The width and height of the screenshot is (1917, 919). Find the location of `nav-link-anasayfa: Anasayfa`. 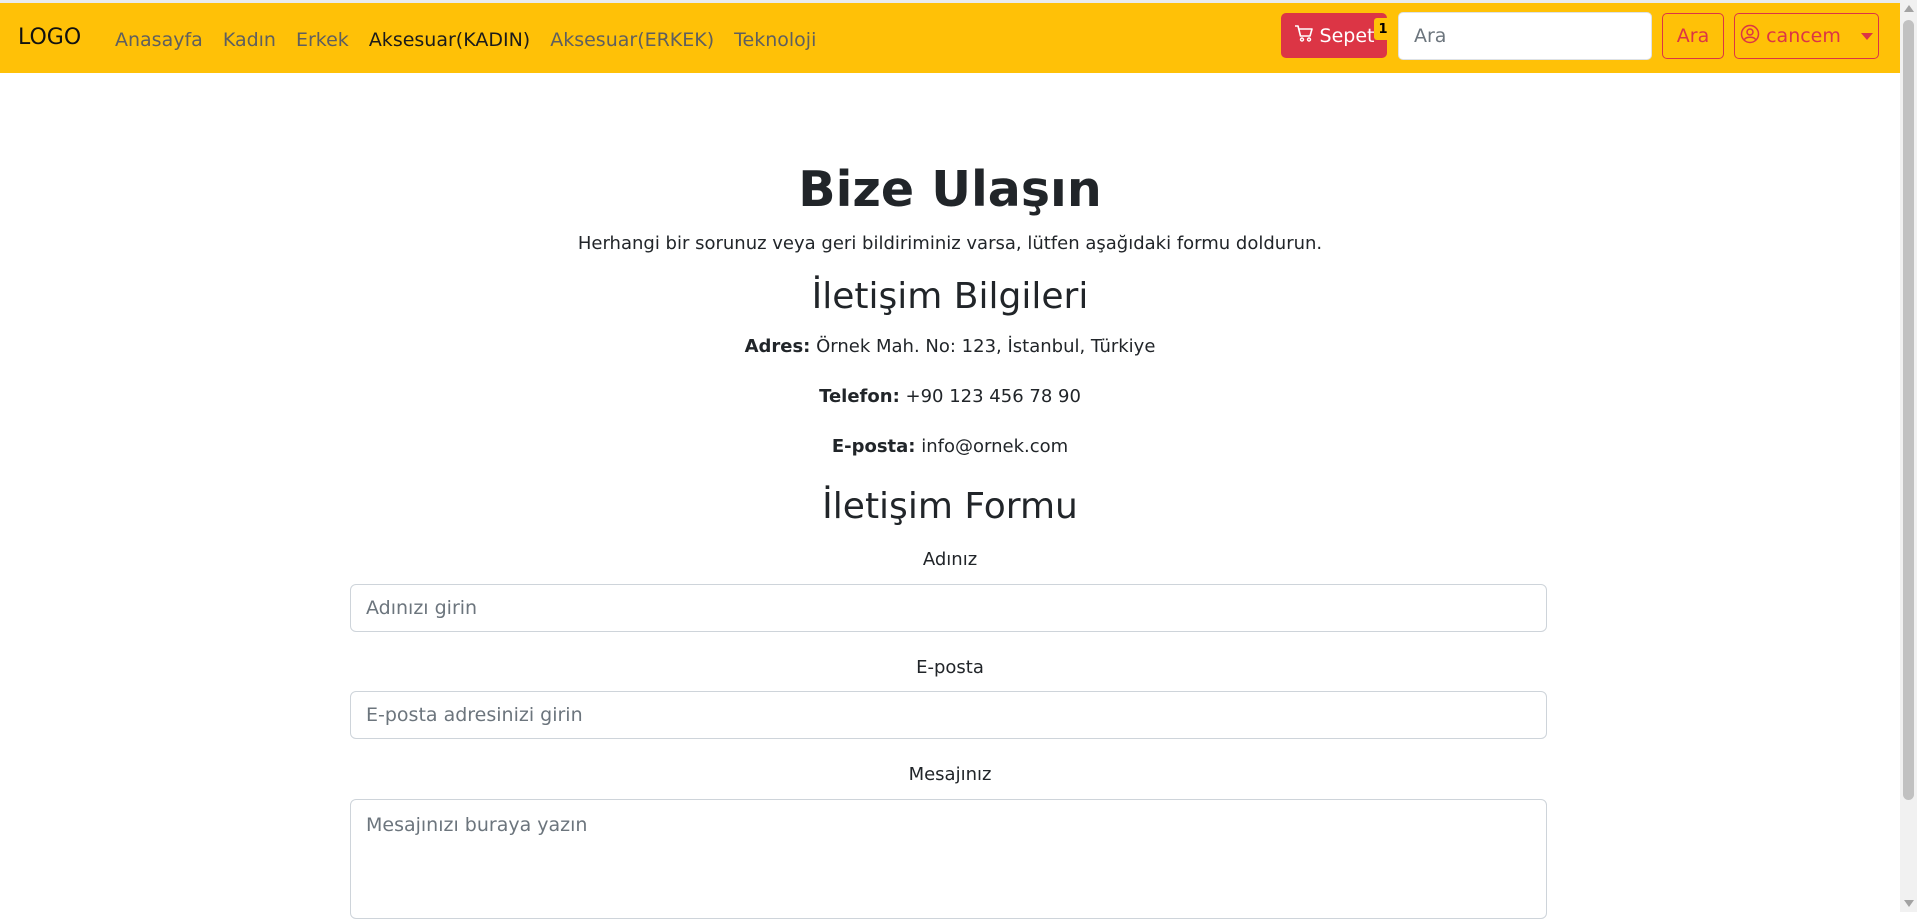

nav-link-anasayfa: Anasayfa is located at coordinates (159, 40).